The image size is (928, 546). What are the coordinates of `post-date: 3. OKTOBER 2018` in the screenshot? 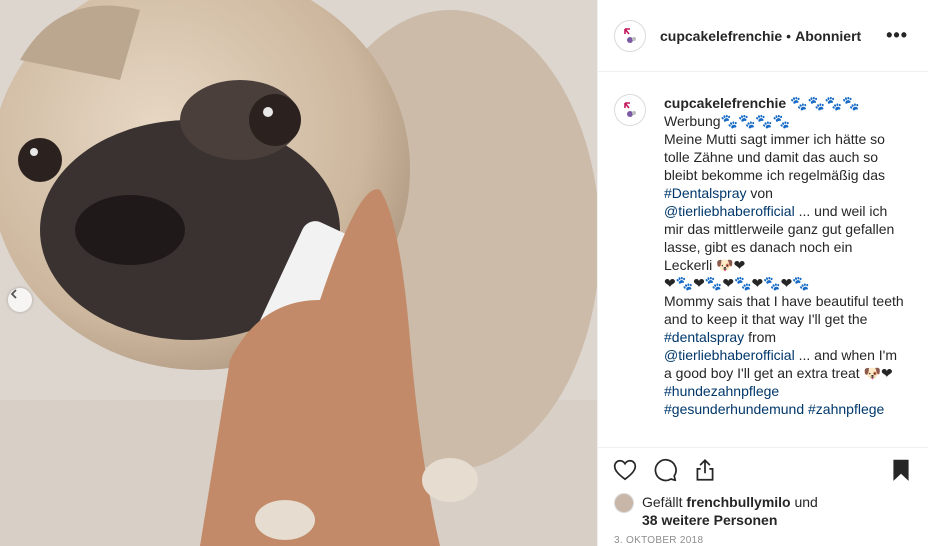 It's located at (763, 537).